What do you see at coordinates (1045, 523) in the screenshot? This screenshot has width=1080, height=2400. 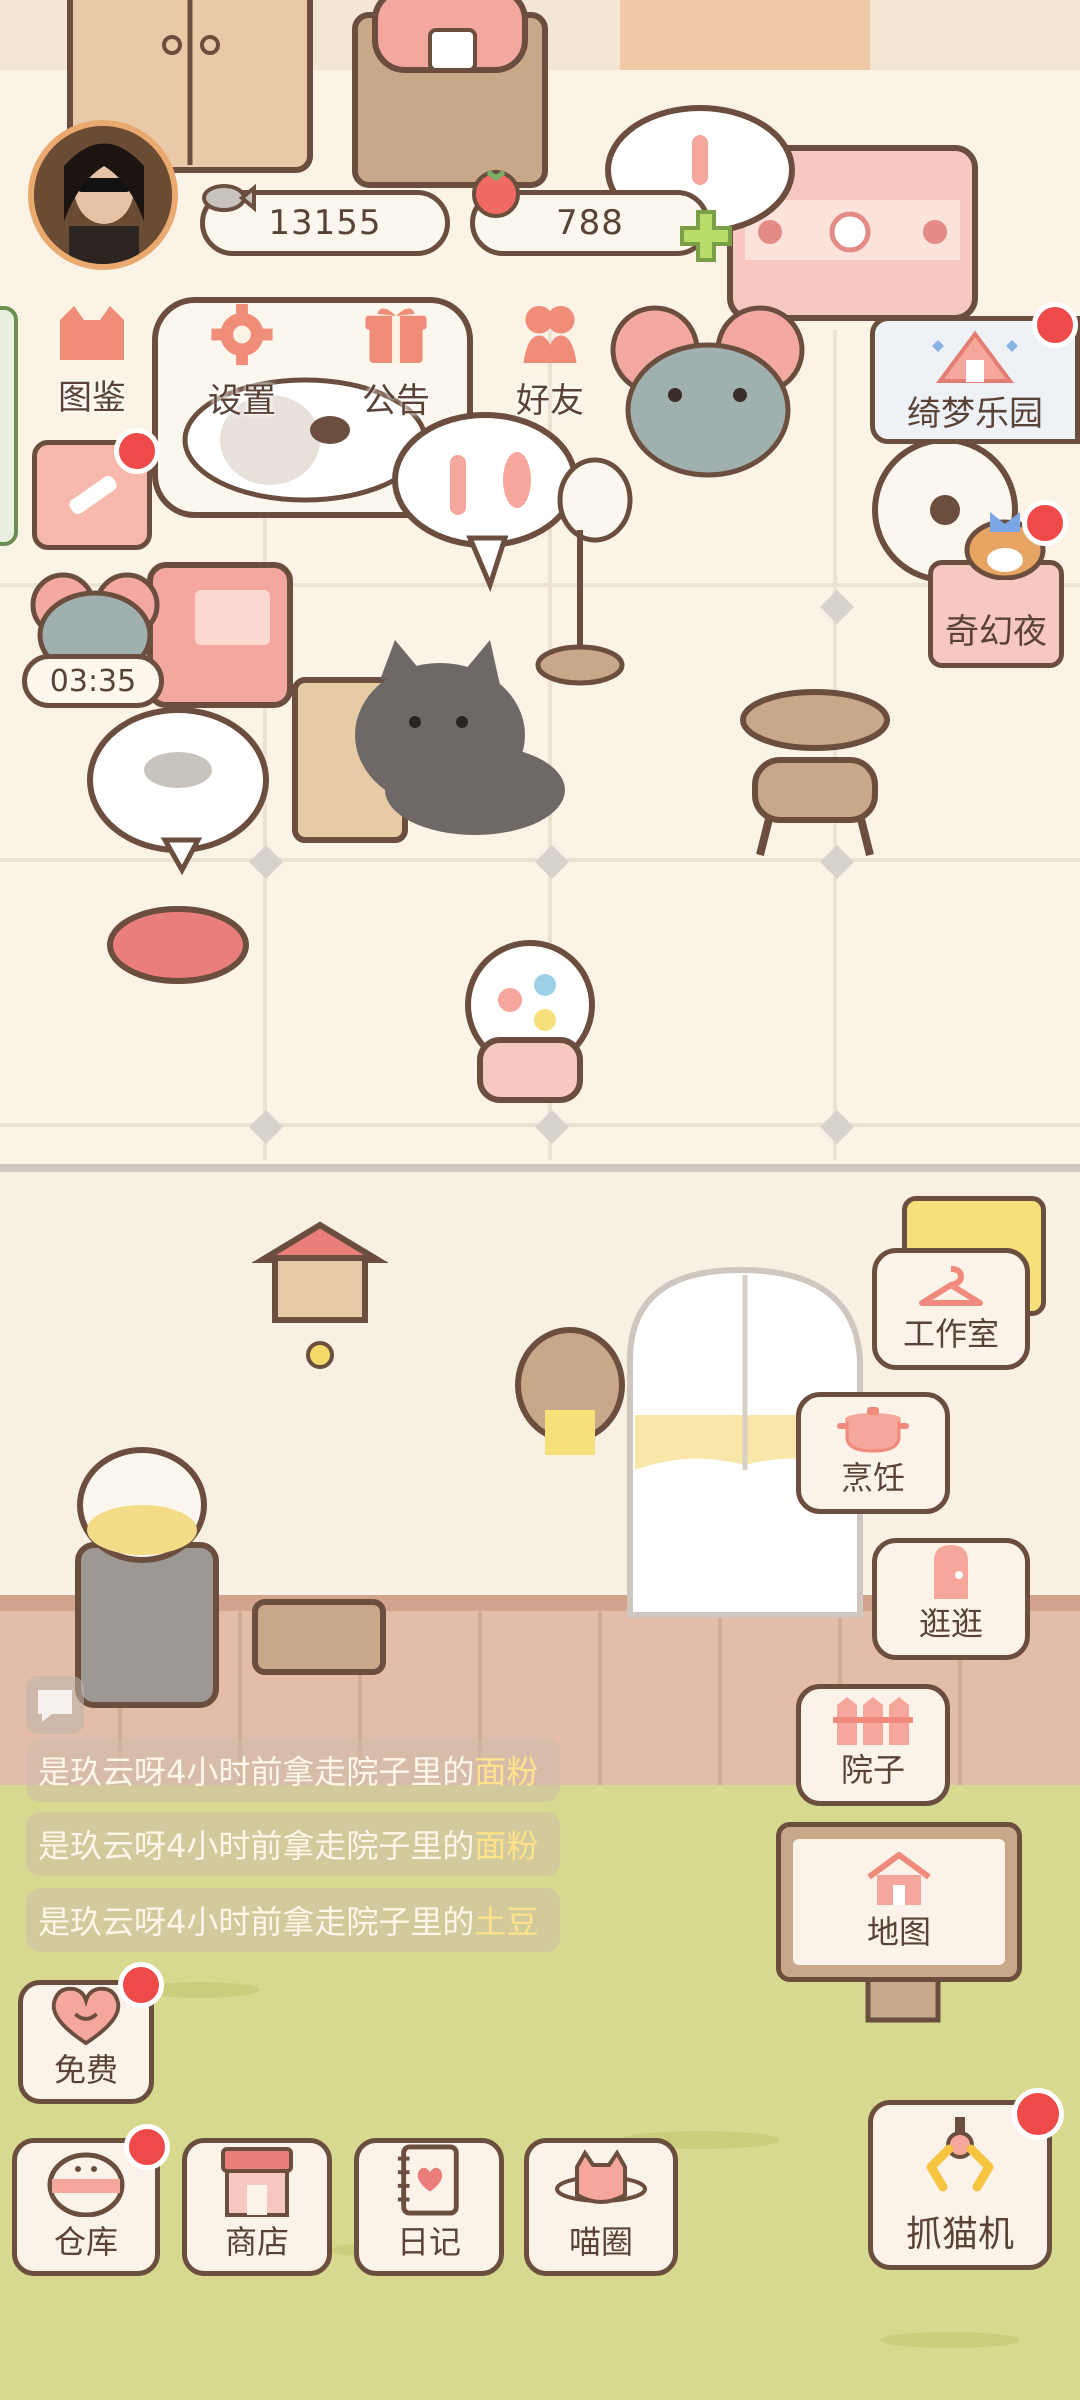 I see `fantasy-night-notification-dot` at bounding box center [1045, 523].